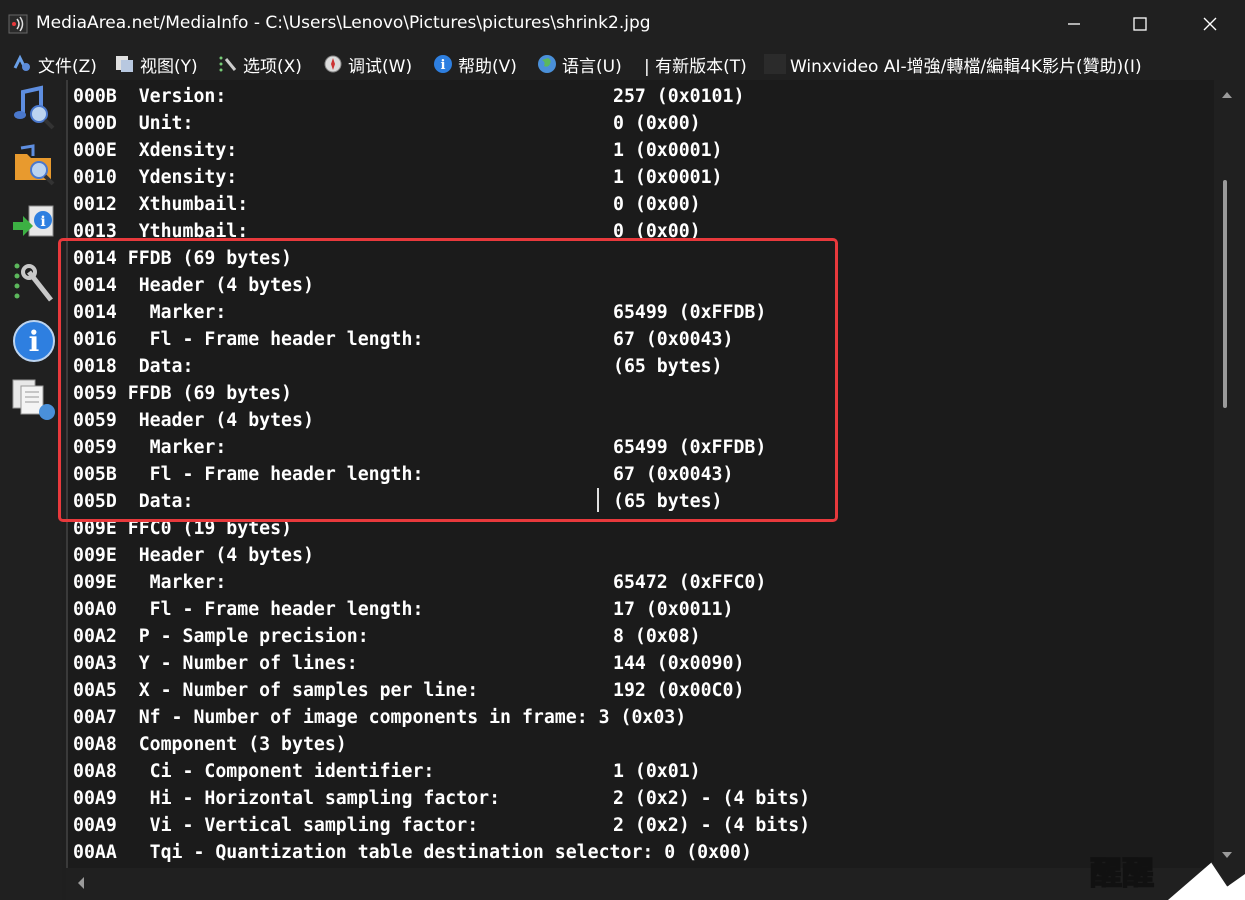  What do you see at coordinates (161, 231) in the screenshot?
I see `info-line-text: 0013 Ythumbail:` at bounding box center [161, 231].